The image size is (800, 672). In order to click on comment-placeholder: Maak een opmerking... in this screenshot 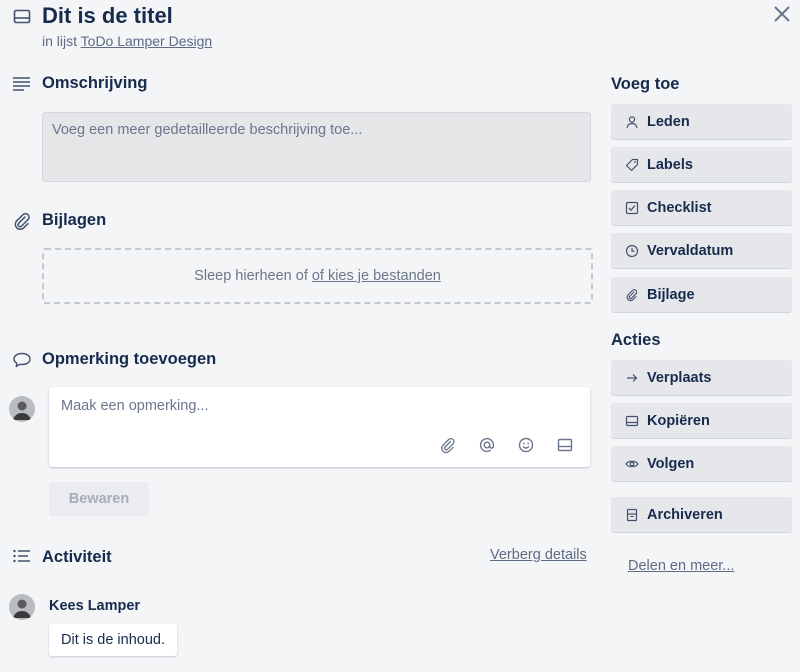, I will do `click(135, 406)`.